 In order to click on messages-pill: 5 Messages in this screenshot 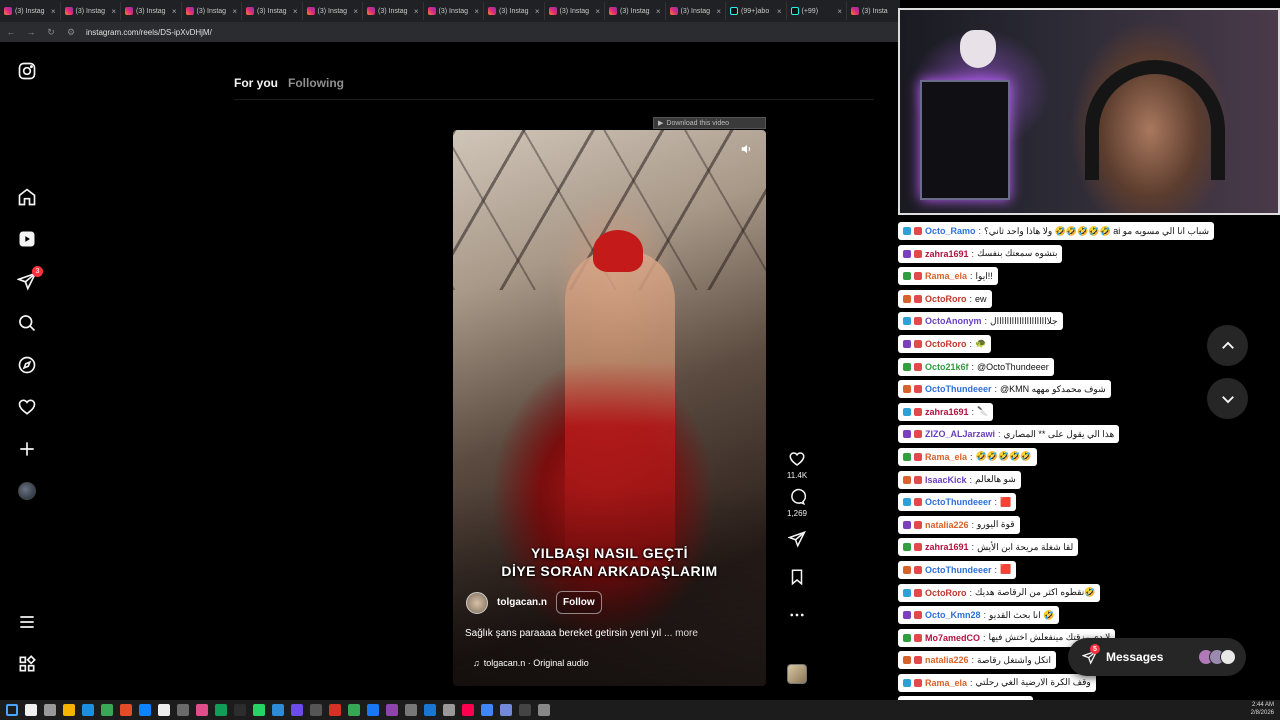, I will do `click(1157, 657)`.